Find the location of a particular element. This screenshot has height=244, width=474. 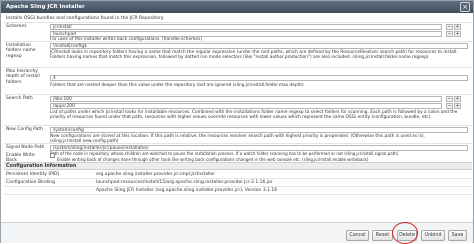

binding-label: Configuration Binding is located at coordinates (30, 182).